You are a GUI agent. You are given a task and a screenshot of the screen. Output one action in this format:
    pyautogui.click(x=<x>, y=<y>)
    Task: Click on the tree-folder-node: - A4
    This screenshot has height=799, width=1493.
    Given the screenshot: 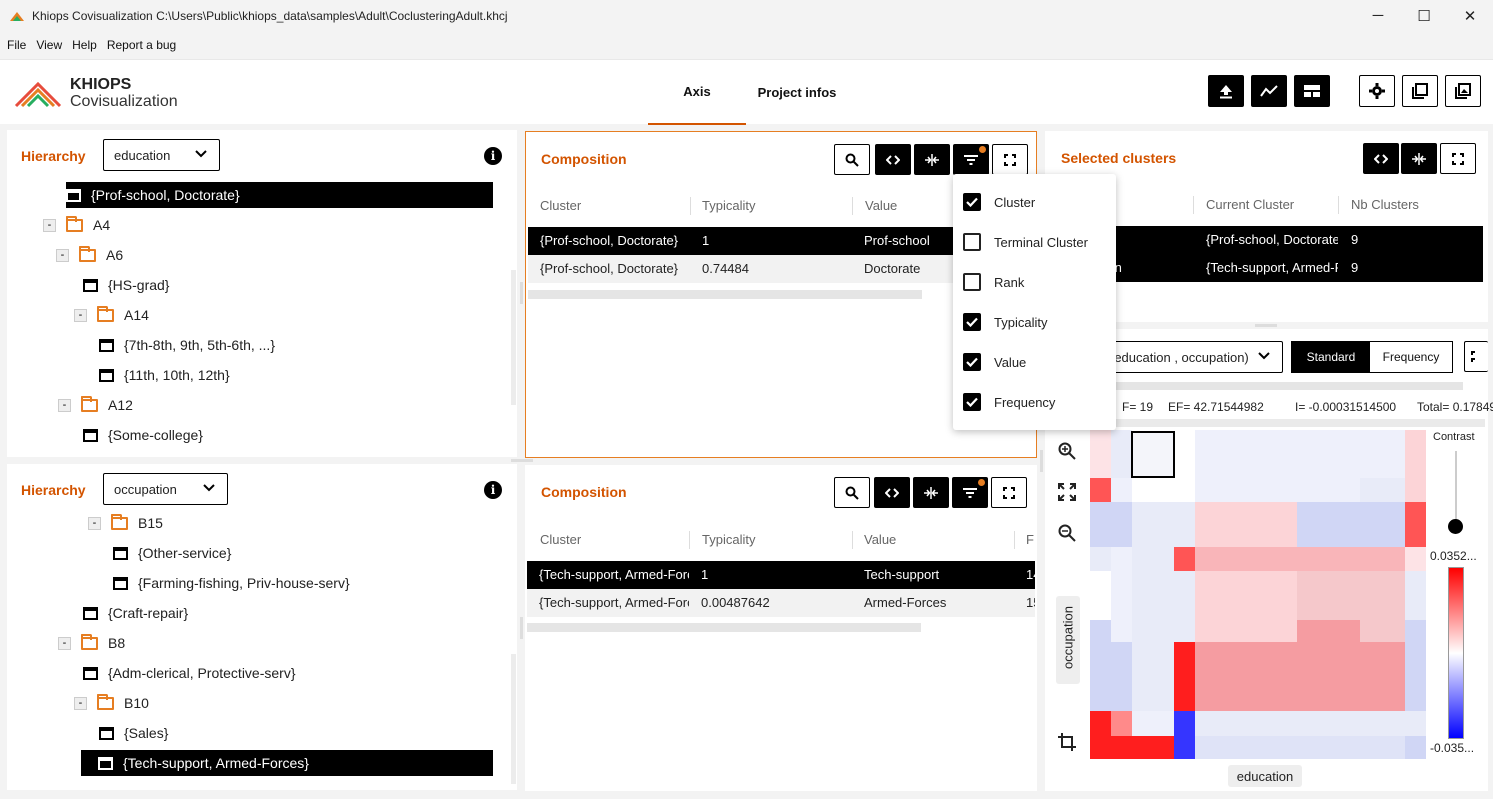 What is the action you would take?
    pyautogui.click(x=76, y=225)
    